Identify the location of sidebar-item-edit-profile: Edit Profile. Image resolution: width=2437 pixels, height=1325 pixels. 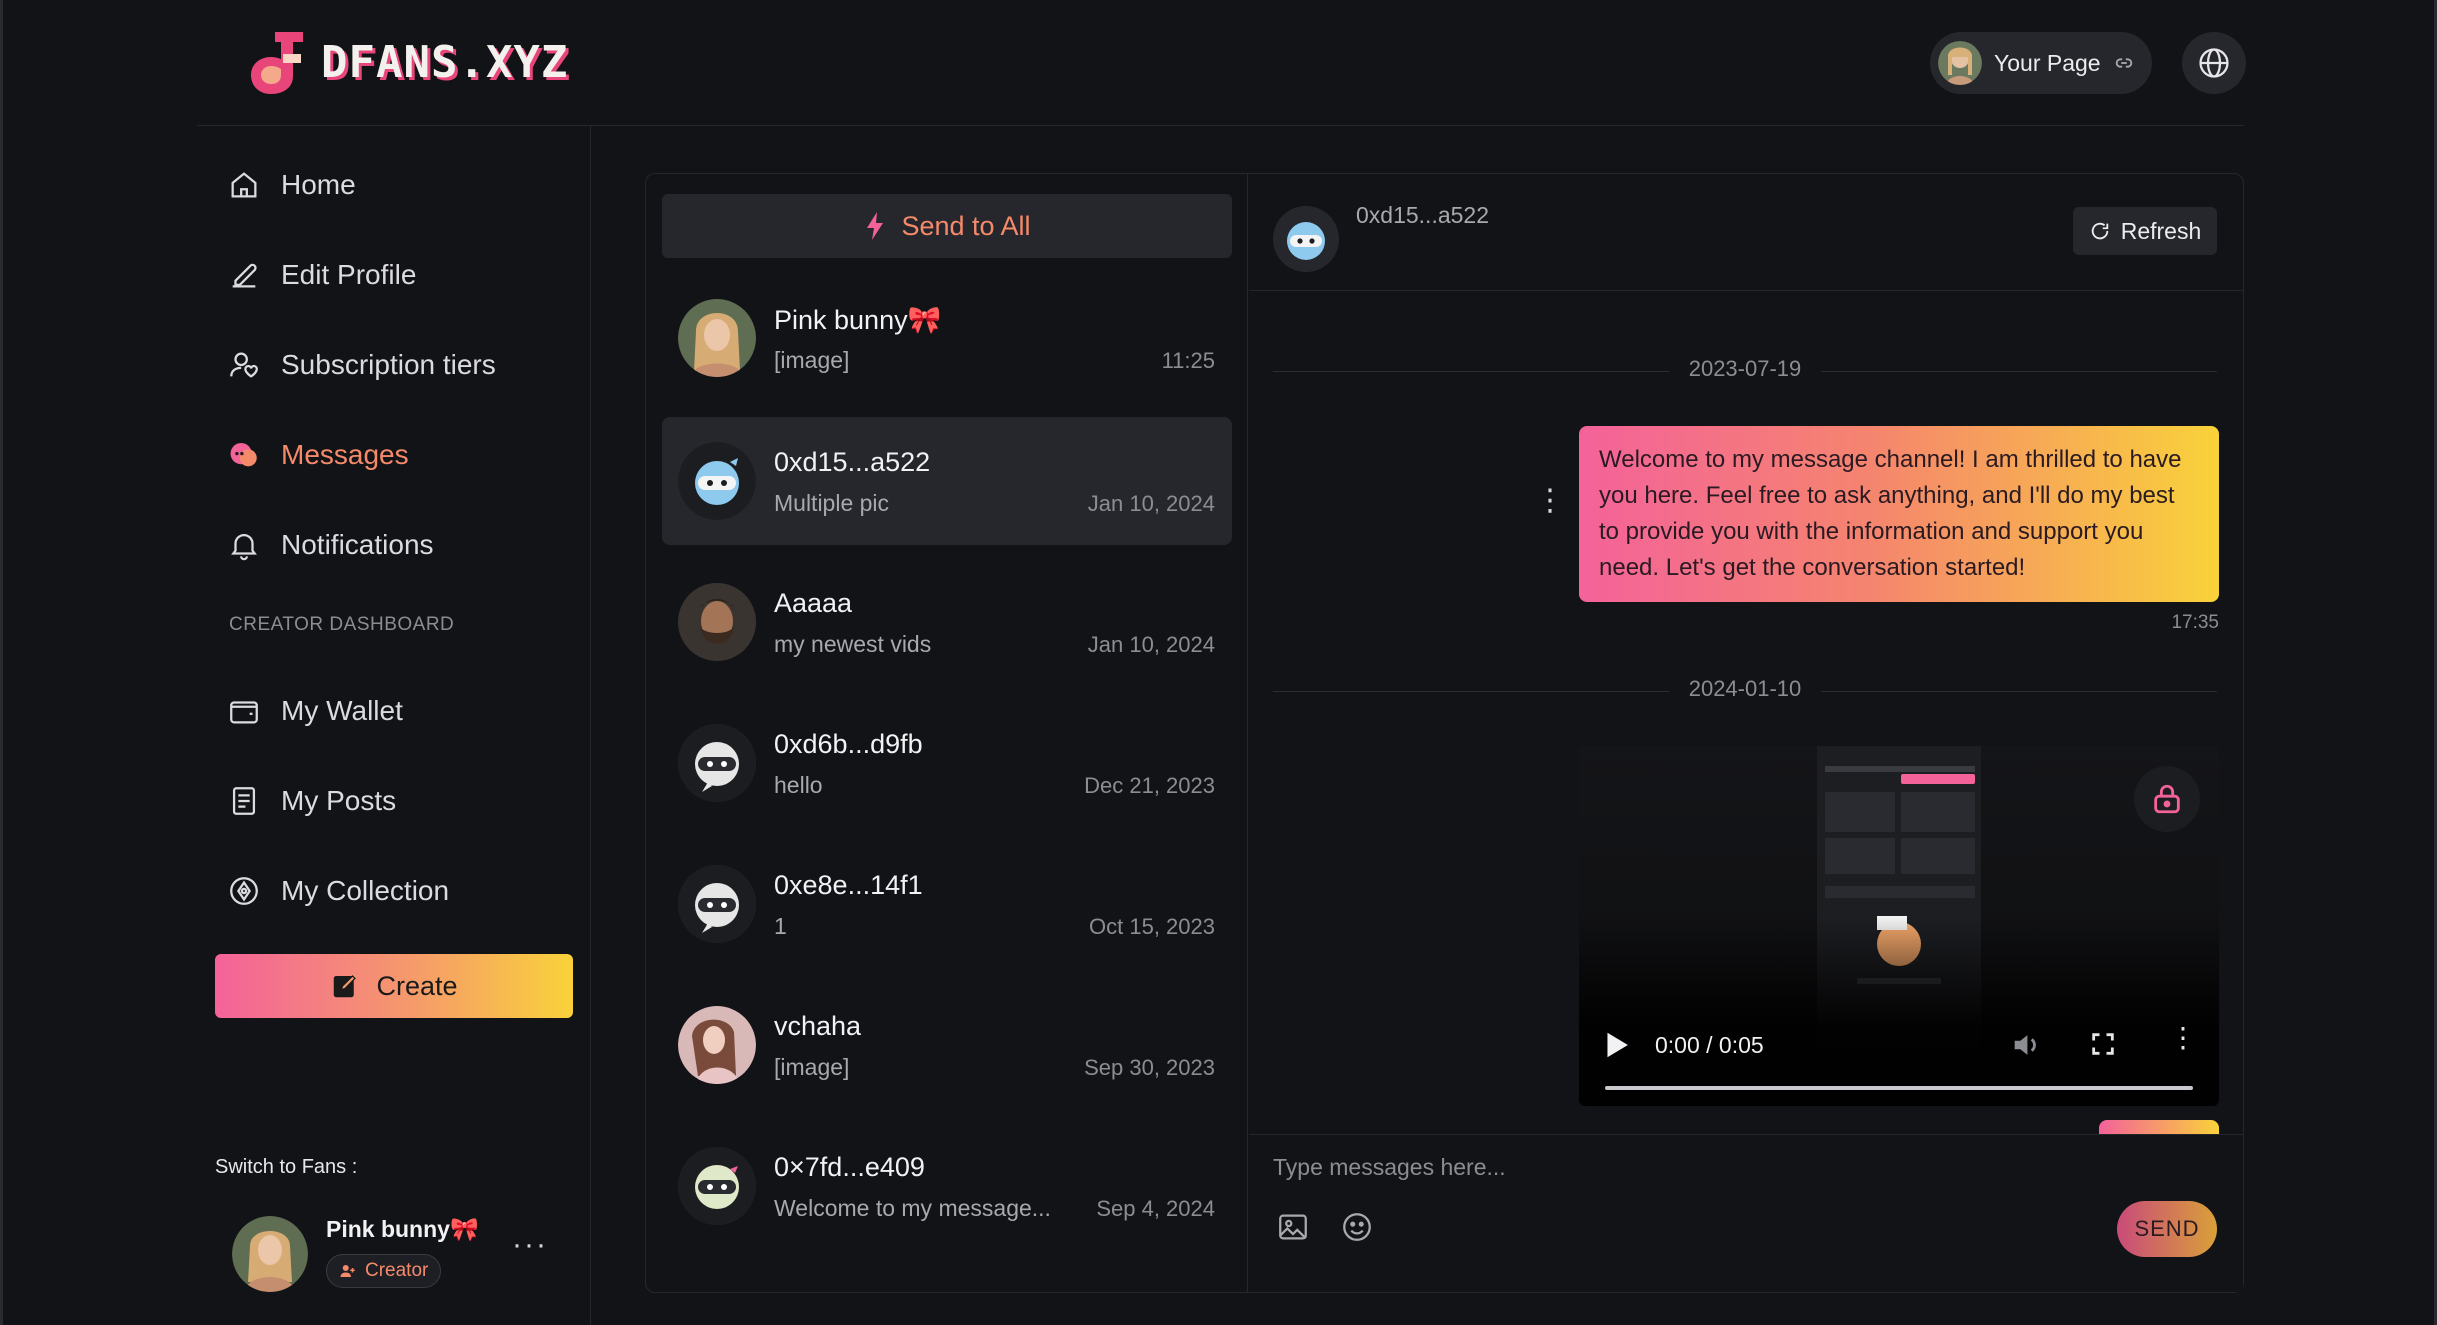
(397, 275).